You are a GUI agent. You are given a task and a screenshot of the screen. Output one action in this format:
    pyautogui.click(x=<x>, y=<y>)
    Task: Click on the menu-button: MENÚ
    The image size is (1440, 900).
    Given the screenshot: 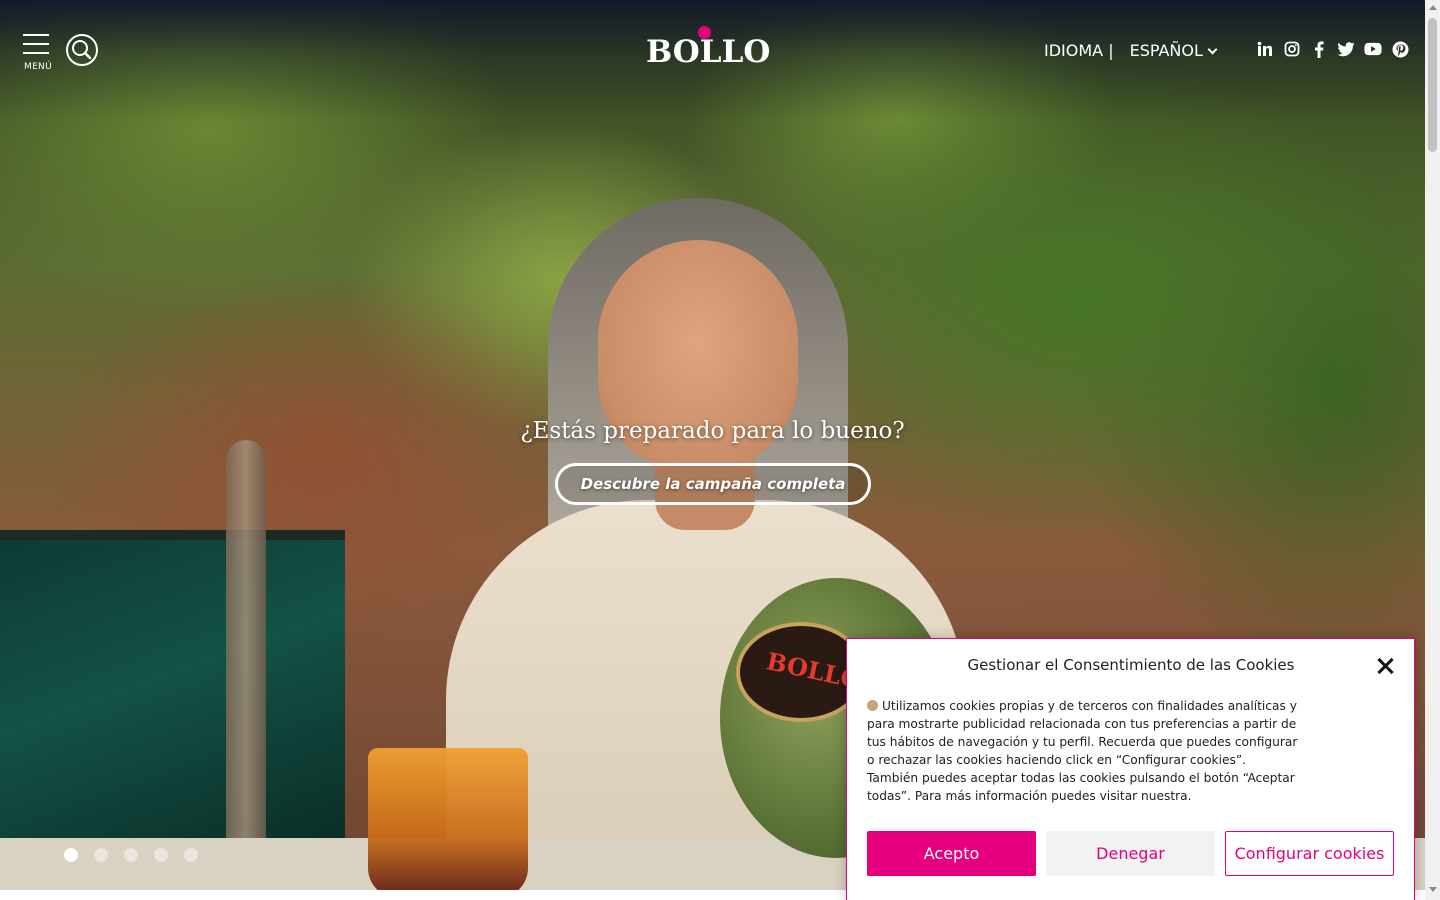 What is the action you would take?
    pyautogui.click(x=37, y=54)
    